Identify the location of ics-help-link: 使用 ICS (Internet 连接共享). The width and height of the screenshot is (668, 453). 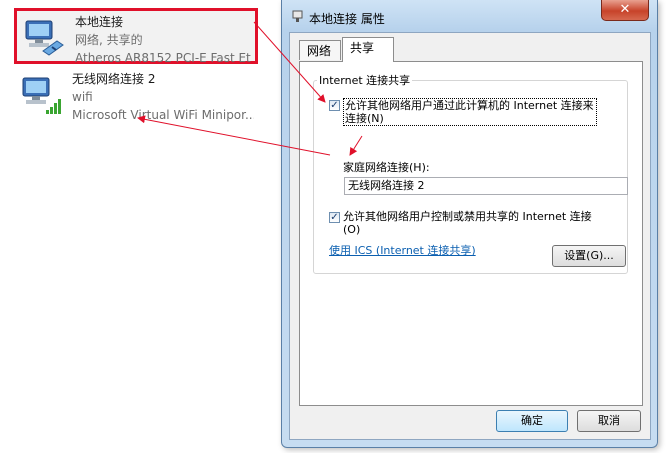
(402, 250).